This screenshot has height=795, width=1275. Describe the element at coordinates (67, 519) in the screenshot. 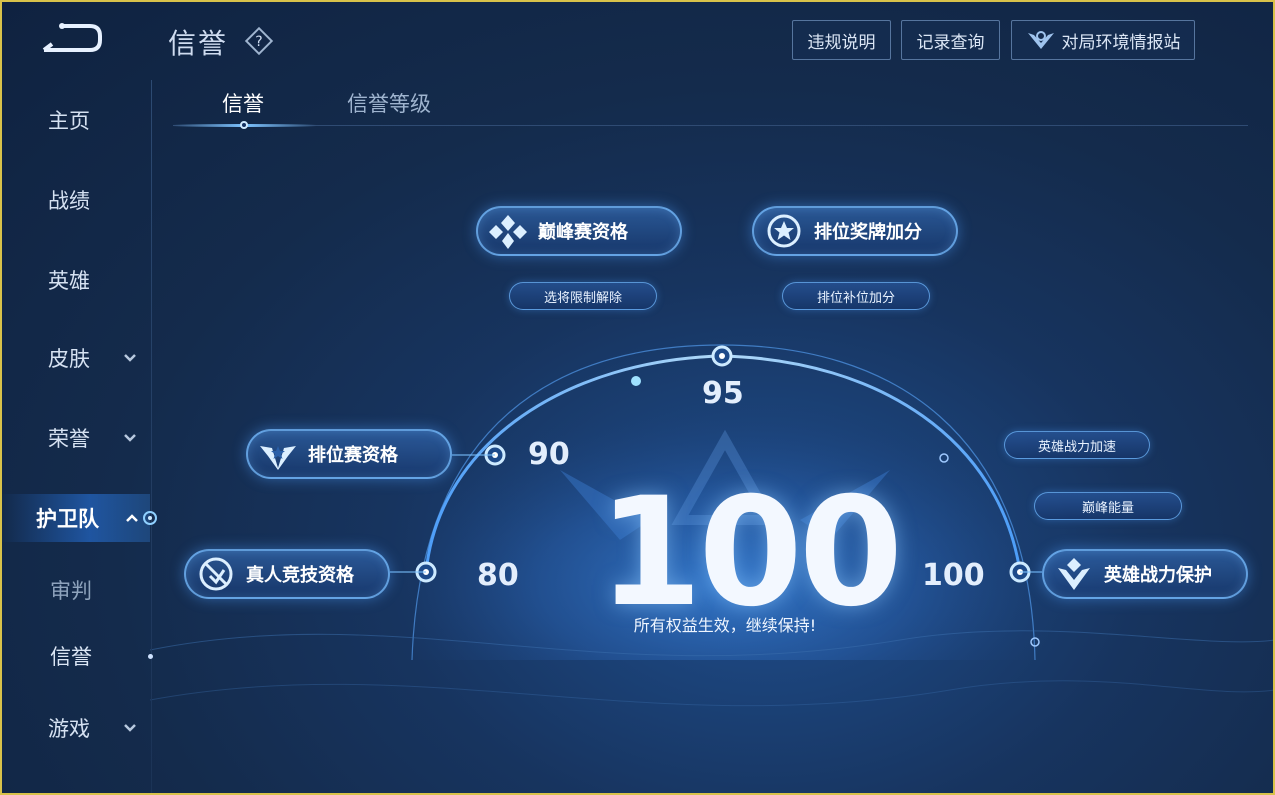

I see `sidebar-item-label: 护卫队` at that location.